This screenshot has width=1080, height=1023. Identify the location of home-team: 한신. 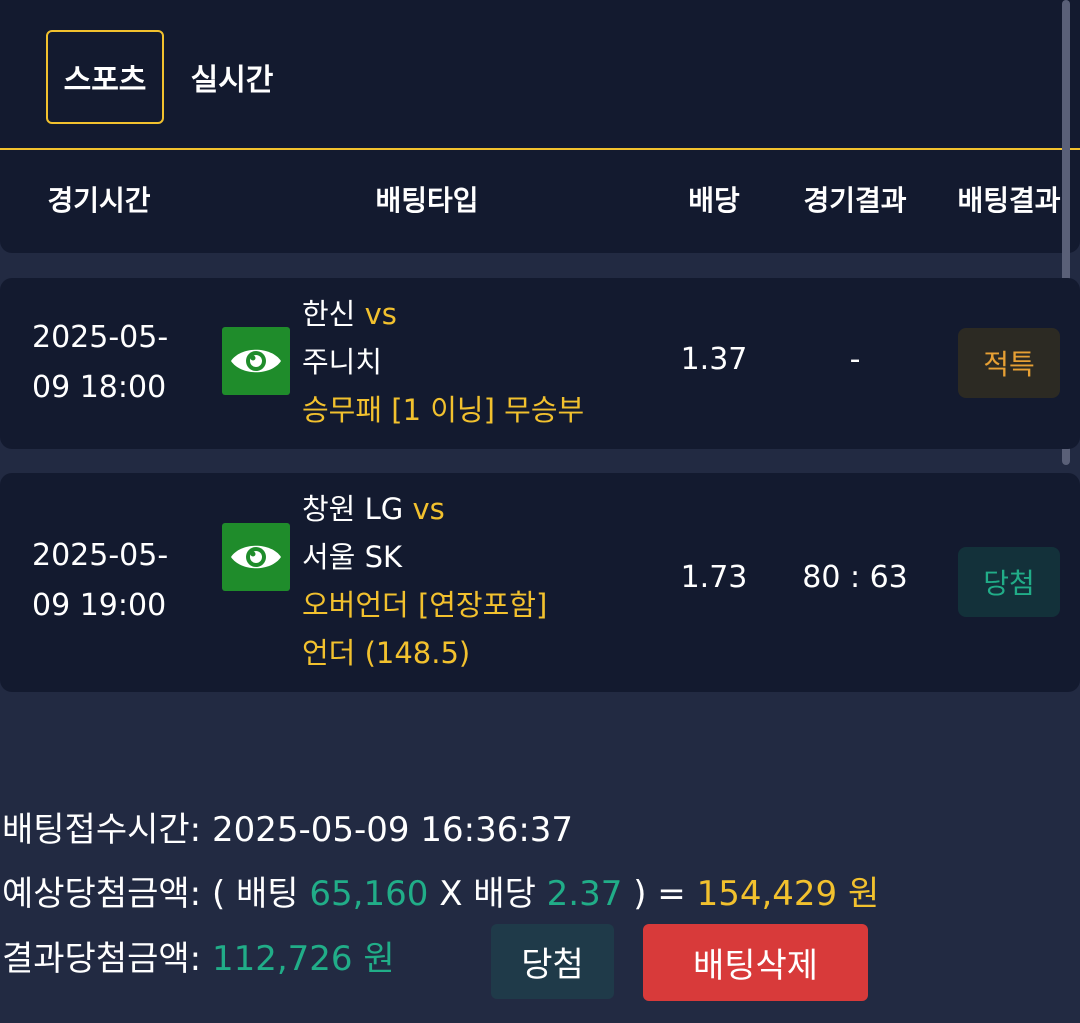
(329, 314).